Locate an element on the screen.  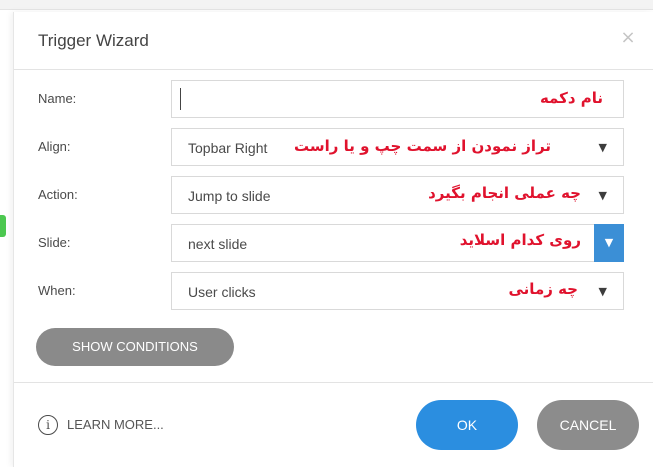
show-conditions-button: SHOW CONDITIONS is located at coordinates (135, 347).